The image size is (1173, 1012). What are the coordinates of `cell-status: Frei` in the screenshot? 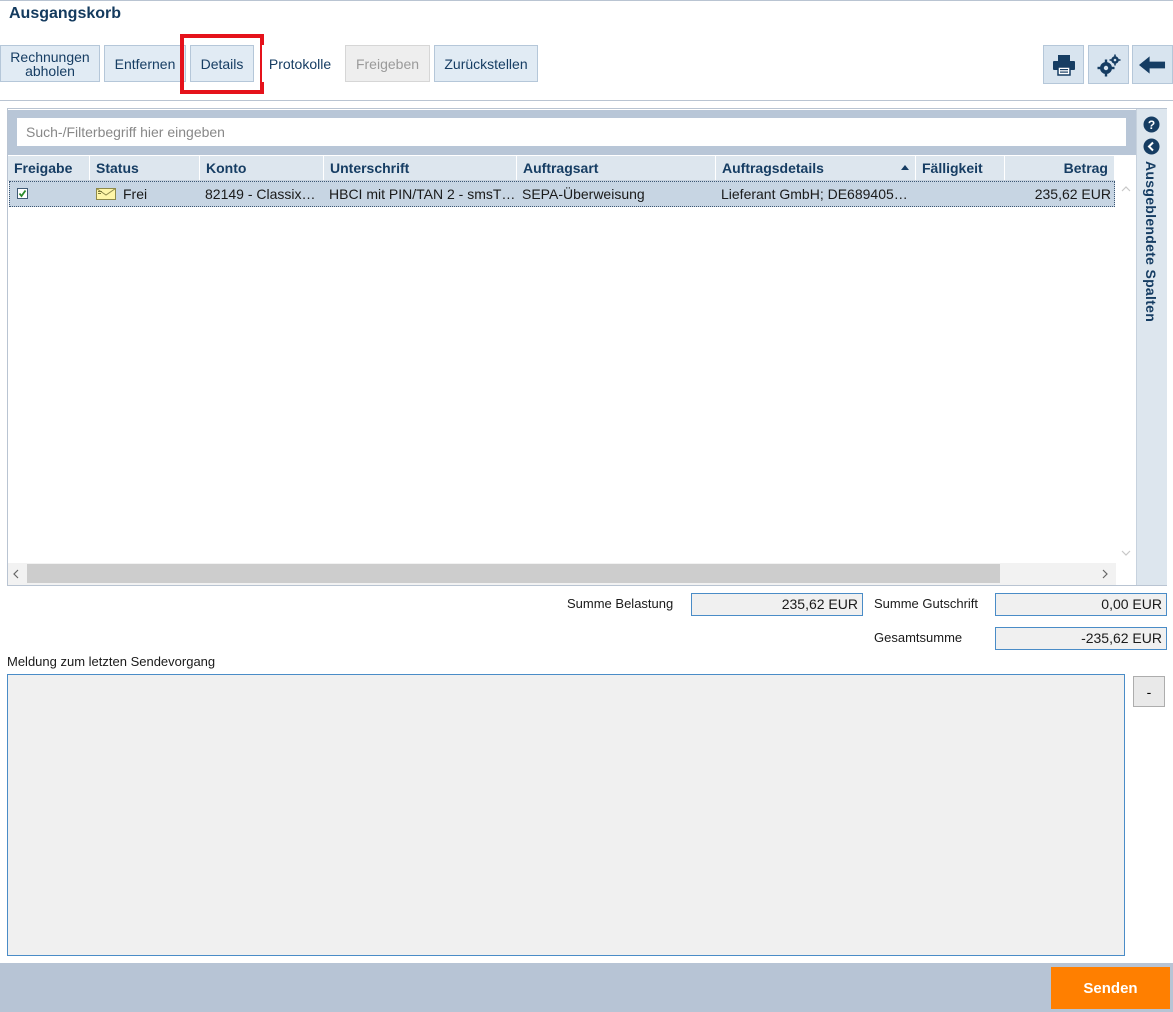 It's located at (135, 194).